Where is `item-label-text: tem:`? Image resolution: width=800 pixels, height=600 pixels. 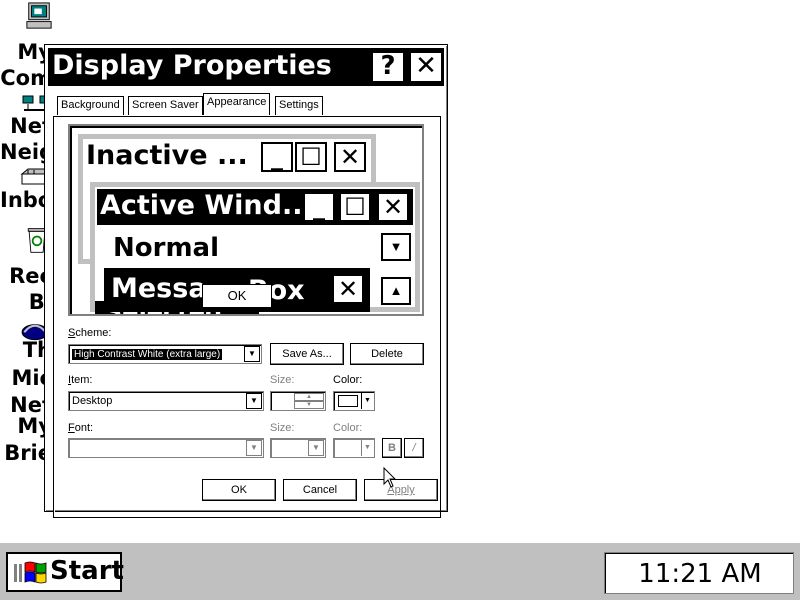
item-label-text: tem: is located at coordinates (82, 380).